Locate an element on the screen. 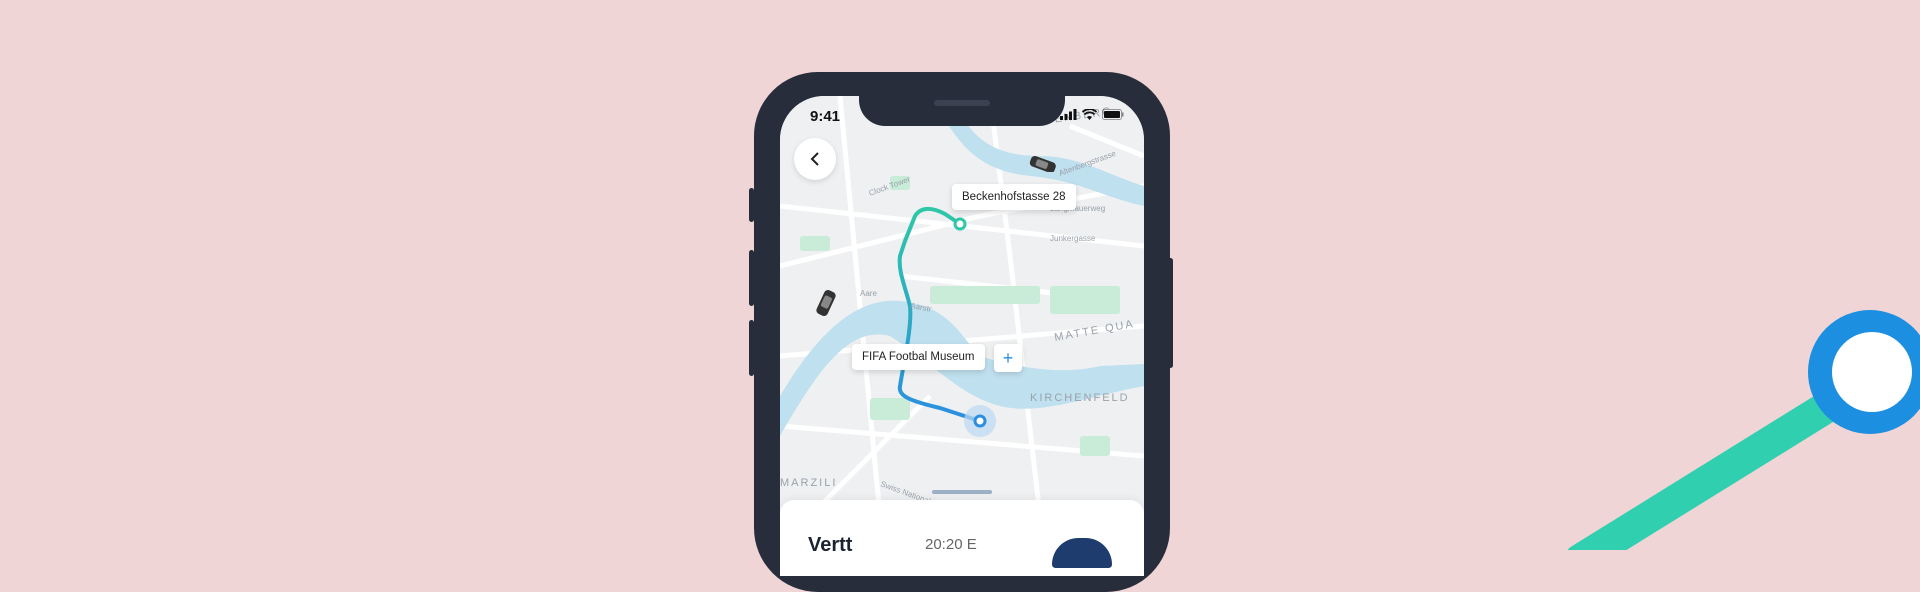 This screenshot has width=1920, height=592. phone-speaker is located at coordinates (962, 103).